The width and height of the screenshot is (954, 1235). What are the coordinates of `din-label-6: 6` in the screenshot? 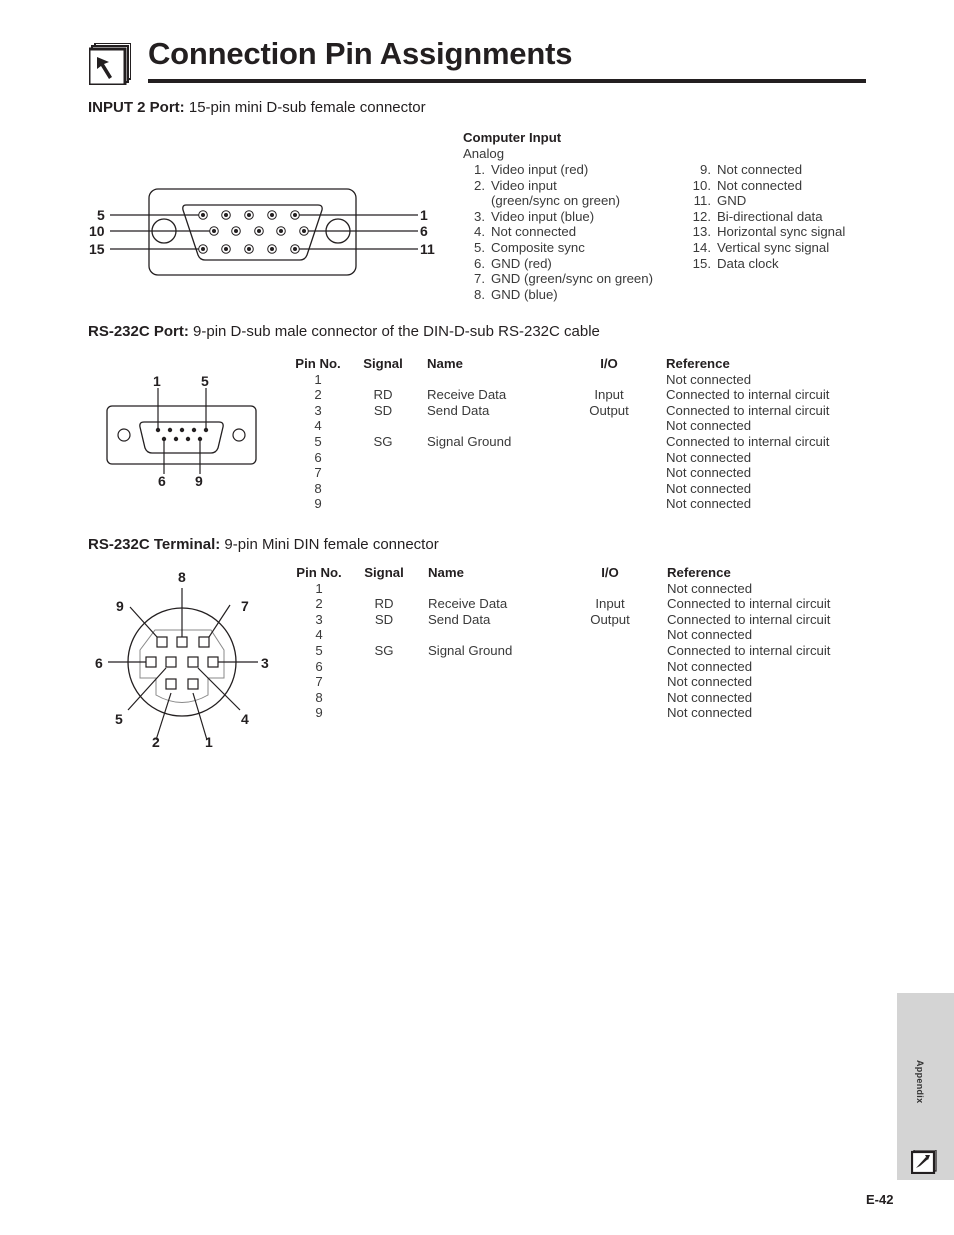 It's located at (99, 663).